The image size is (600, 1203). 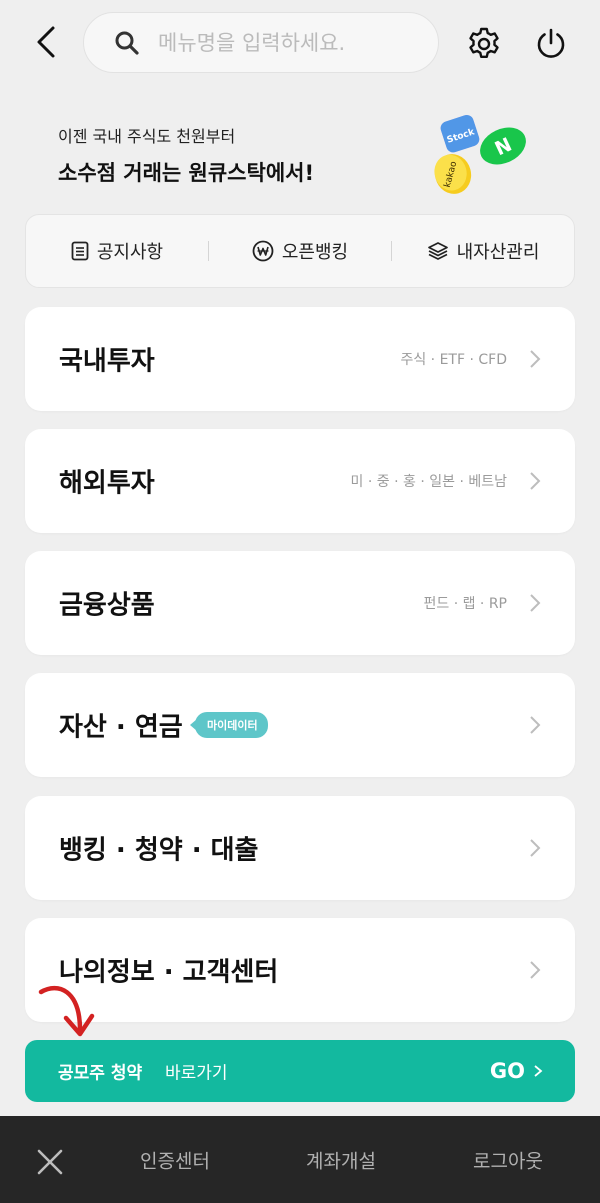 I want to click on menu-assets-pension: 자산 · 연금 마이데이터, so click(x=300, y=725).